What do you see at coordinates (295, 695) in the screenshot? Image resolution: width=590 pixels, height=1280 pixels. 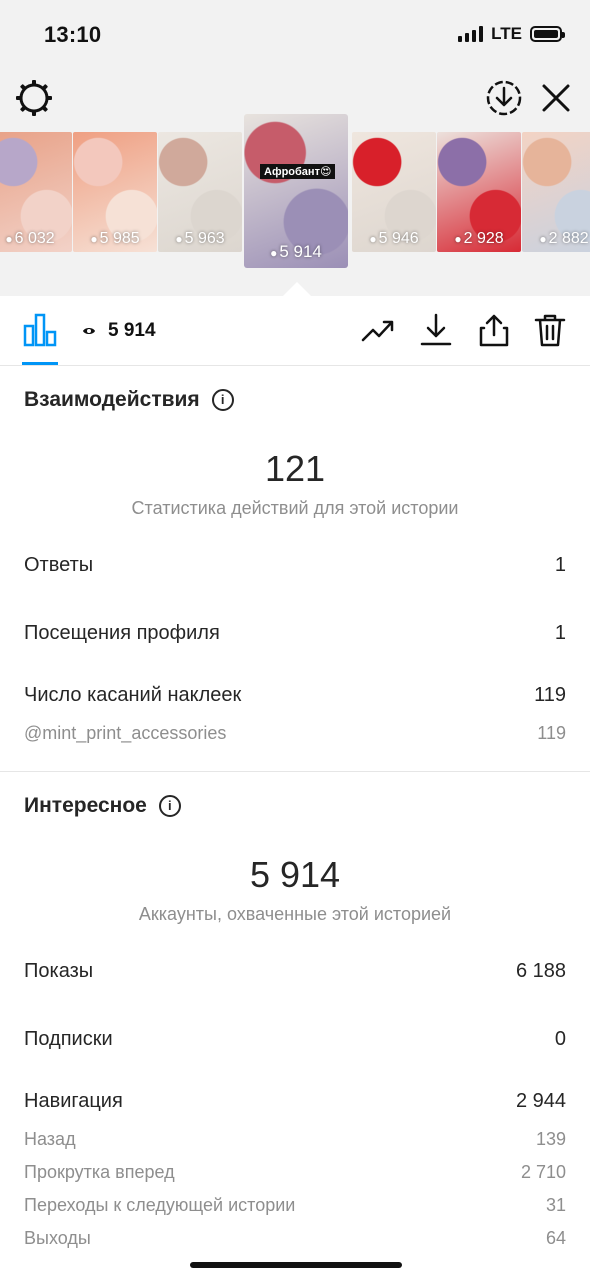 I see `stat-row-sticker-taps: Число касаний наклеек 119` at bounding box center [295, 695].